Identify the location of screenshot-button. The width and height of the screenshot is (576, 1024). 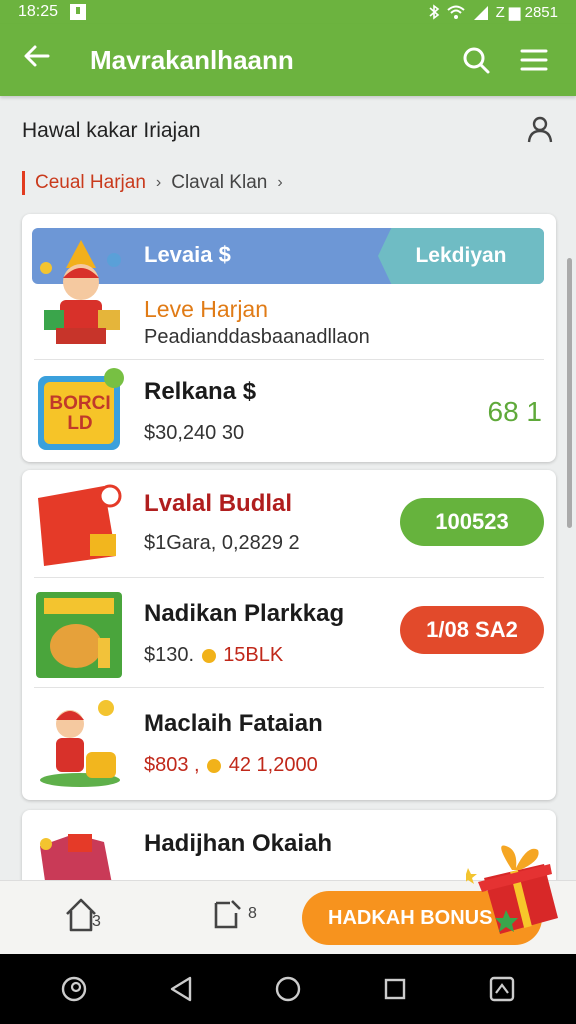
(502, 989).